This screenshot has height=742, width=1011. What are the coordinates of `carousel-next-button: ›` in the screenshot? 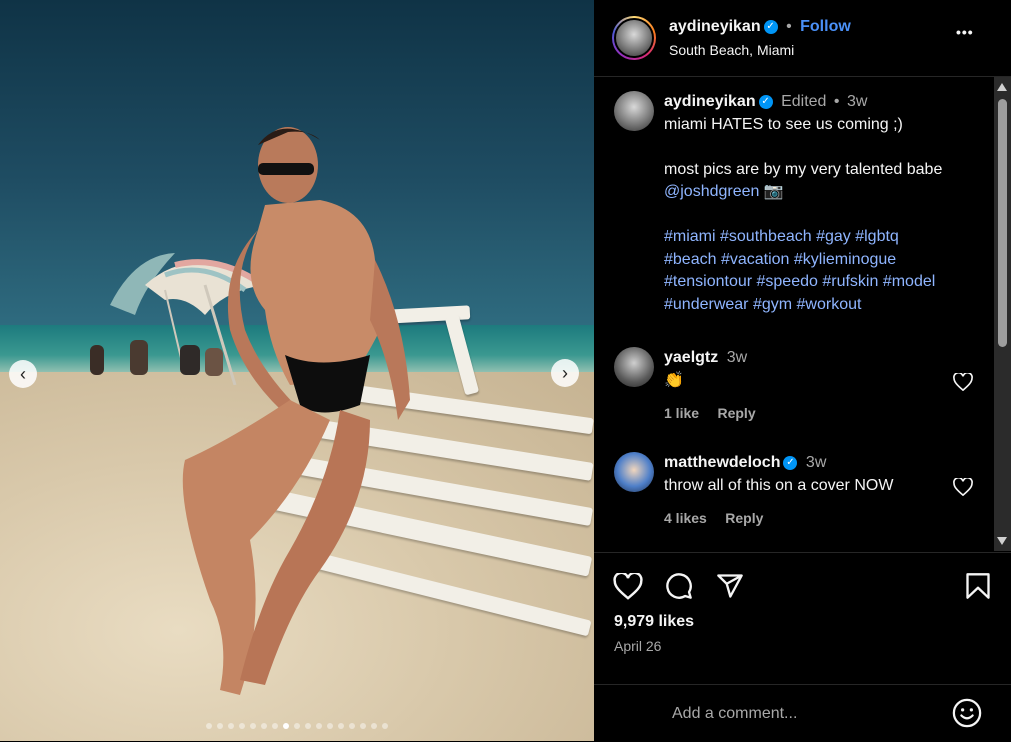 It's located at (565, 373).